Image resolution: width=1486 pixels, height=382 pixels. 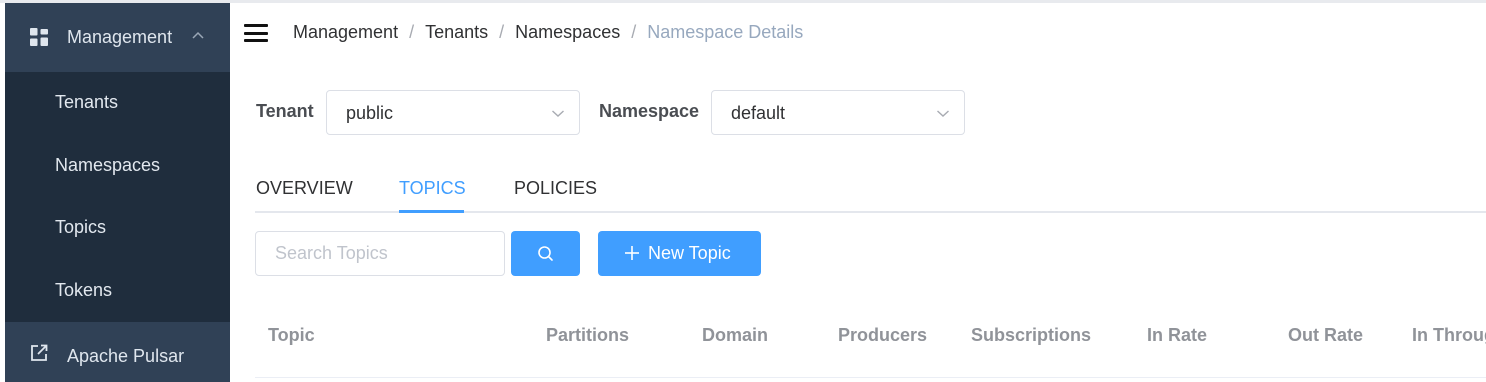 I want to click on column-header-producers: Producers, so click(x=883, y=335).